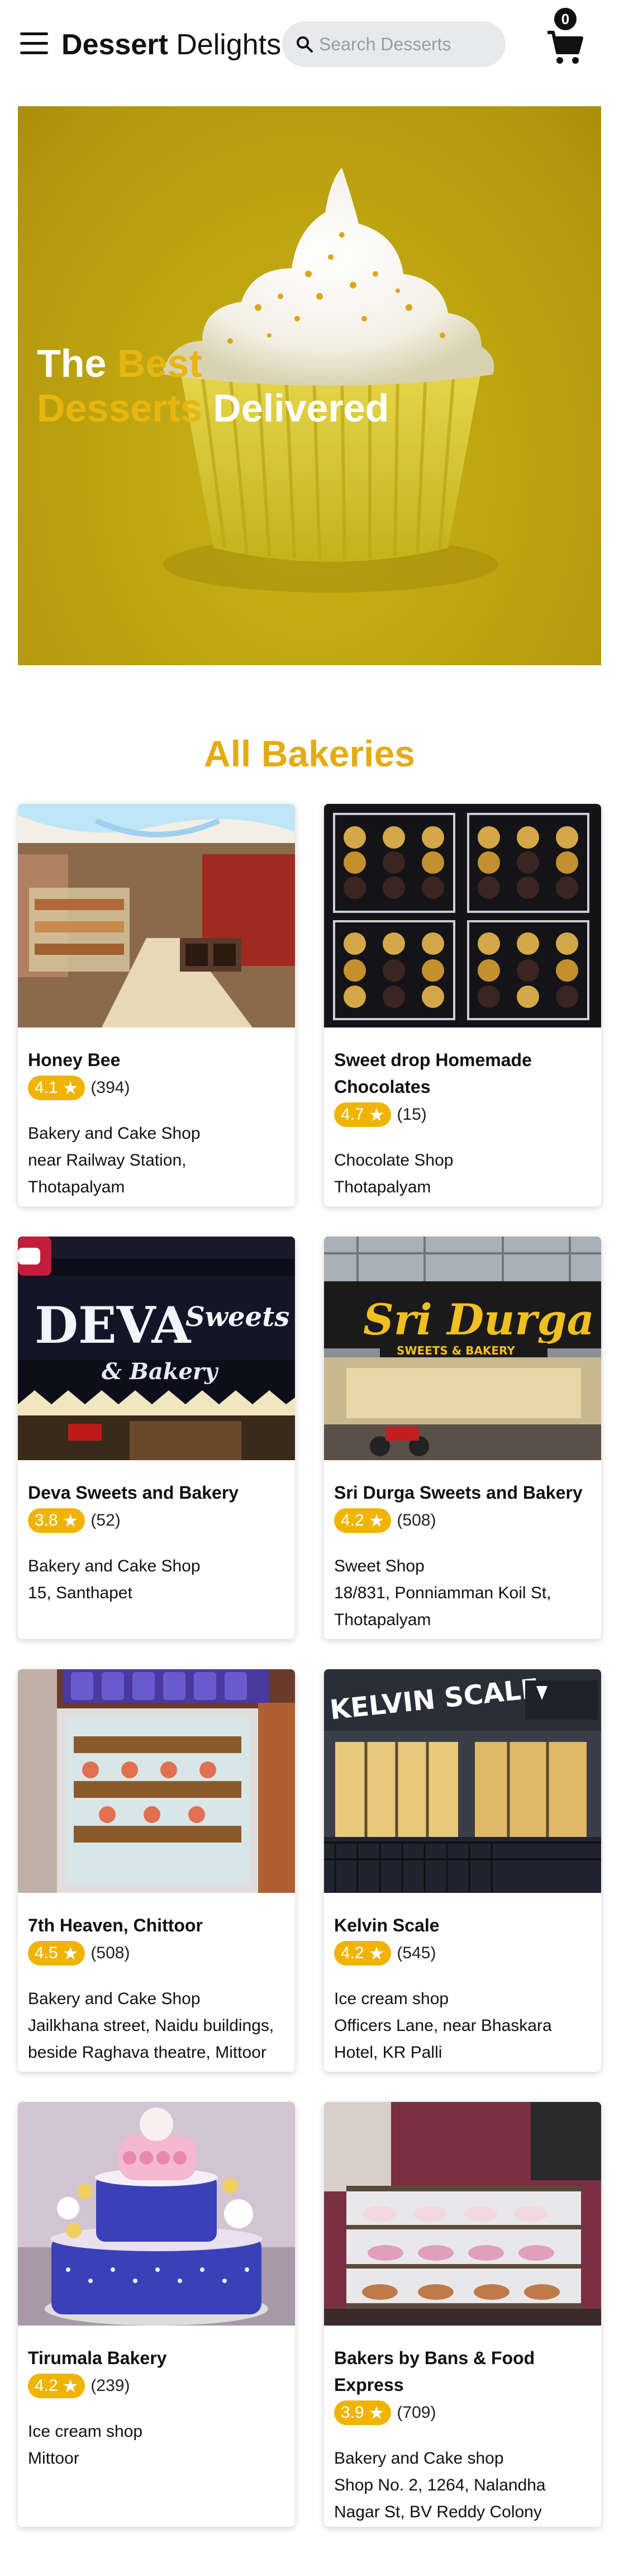 This screenshot has height=2576, width=619. What do you see at coordinates (74, 1060) in the screenshot?
I see `bakery-name: Honey Bee` at bounding box center [74, 1060].